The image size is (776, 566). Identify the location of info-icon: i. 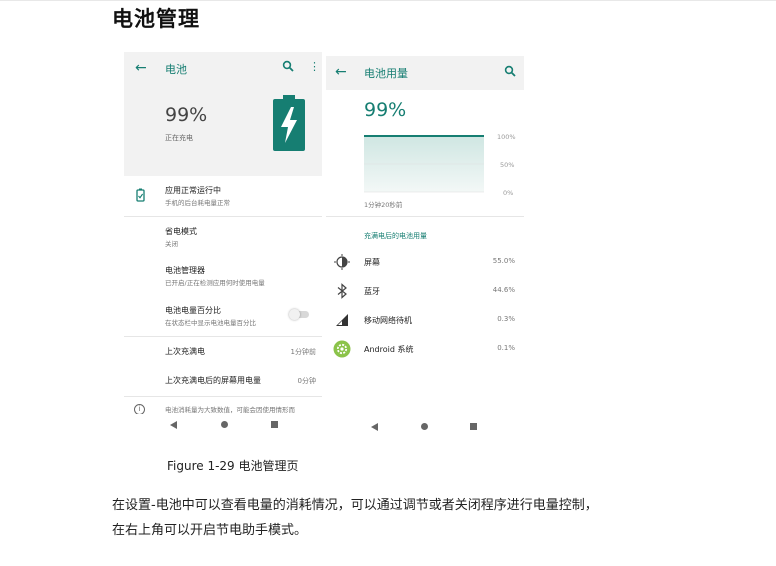
(139, 409).